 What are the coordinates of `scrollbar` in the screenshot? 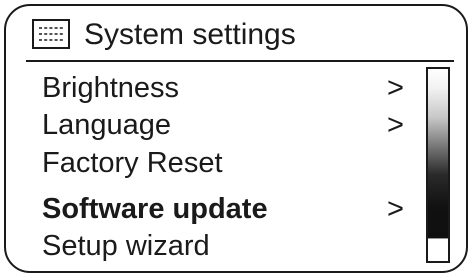 It's located at (438, 165).